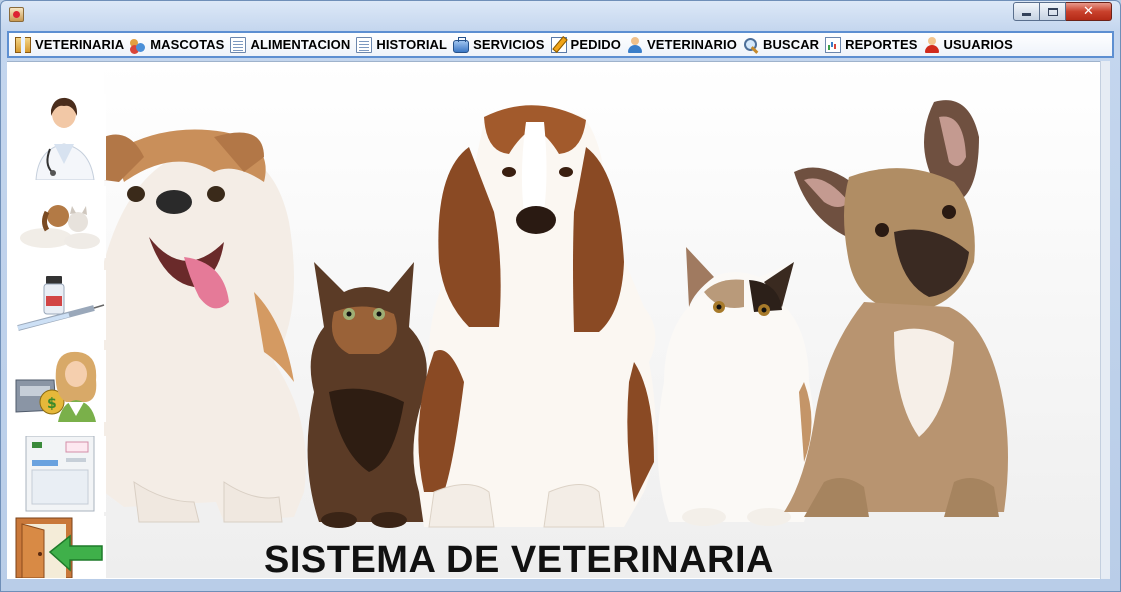 Image resolution: width=1121 pixels, height=592 pixels. Describe the element at coordinates (751, 45) in the screenshot. I see `search-icon` at that location.